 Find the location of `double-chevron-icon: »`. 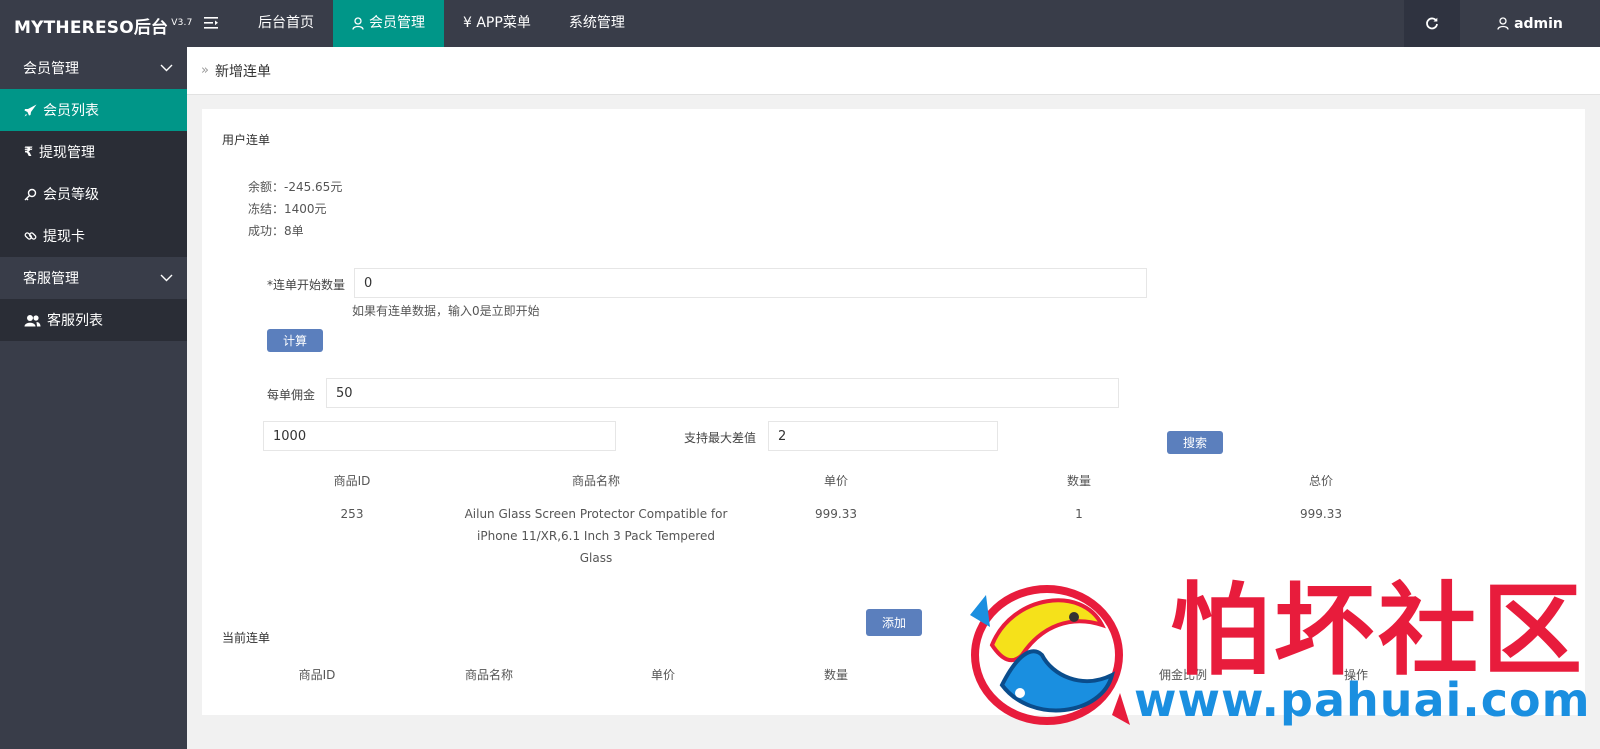

double-chevron-icon: » is located at coordinates (205, 70).